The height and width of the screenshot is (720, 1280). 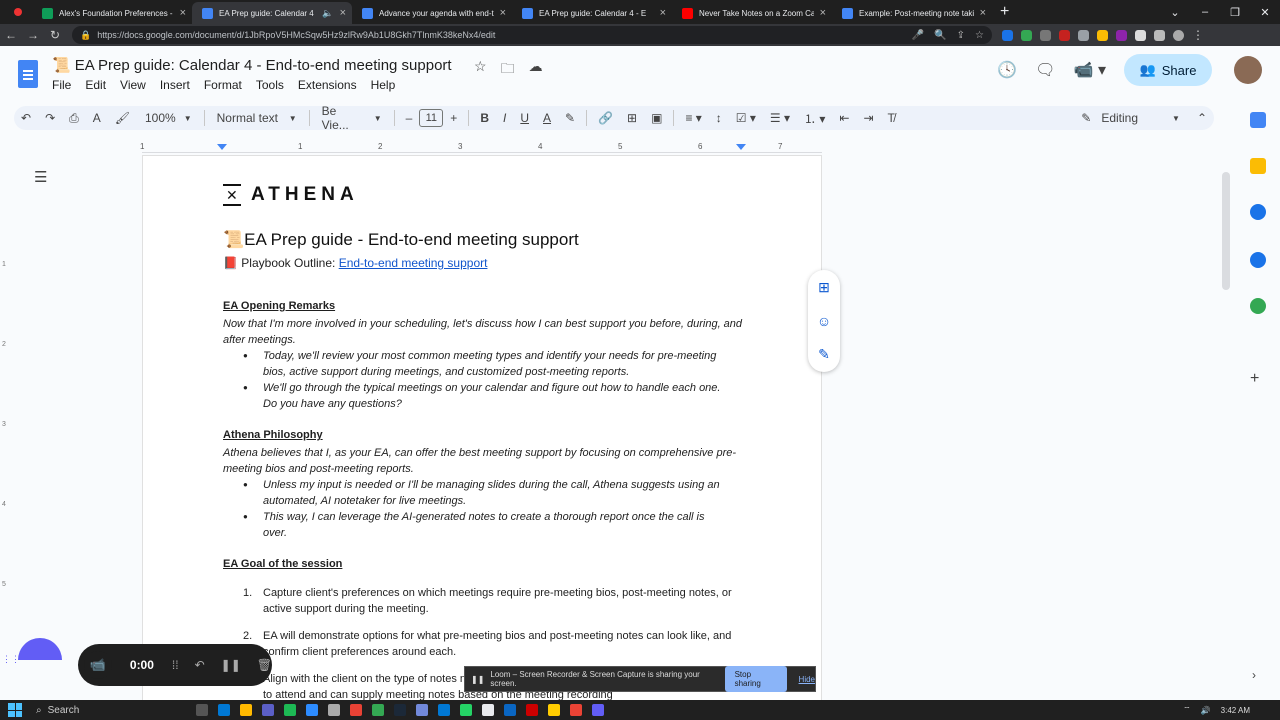 What do you see at coordinates (222, 147) in the screenshot?
I see `left-indent-marker` at bounding box center [222, 147].